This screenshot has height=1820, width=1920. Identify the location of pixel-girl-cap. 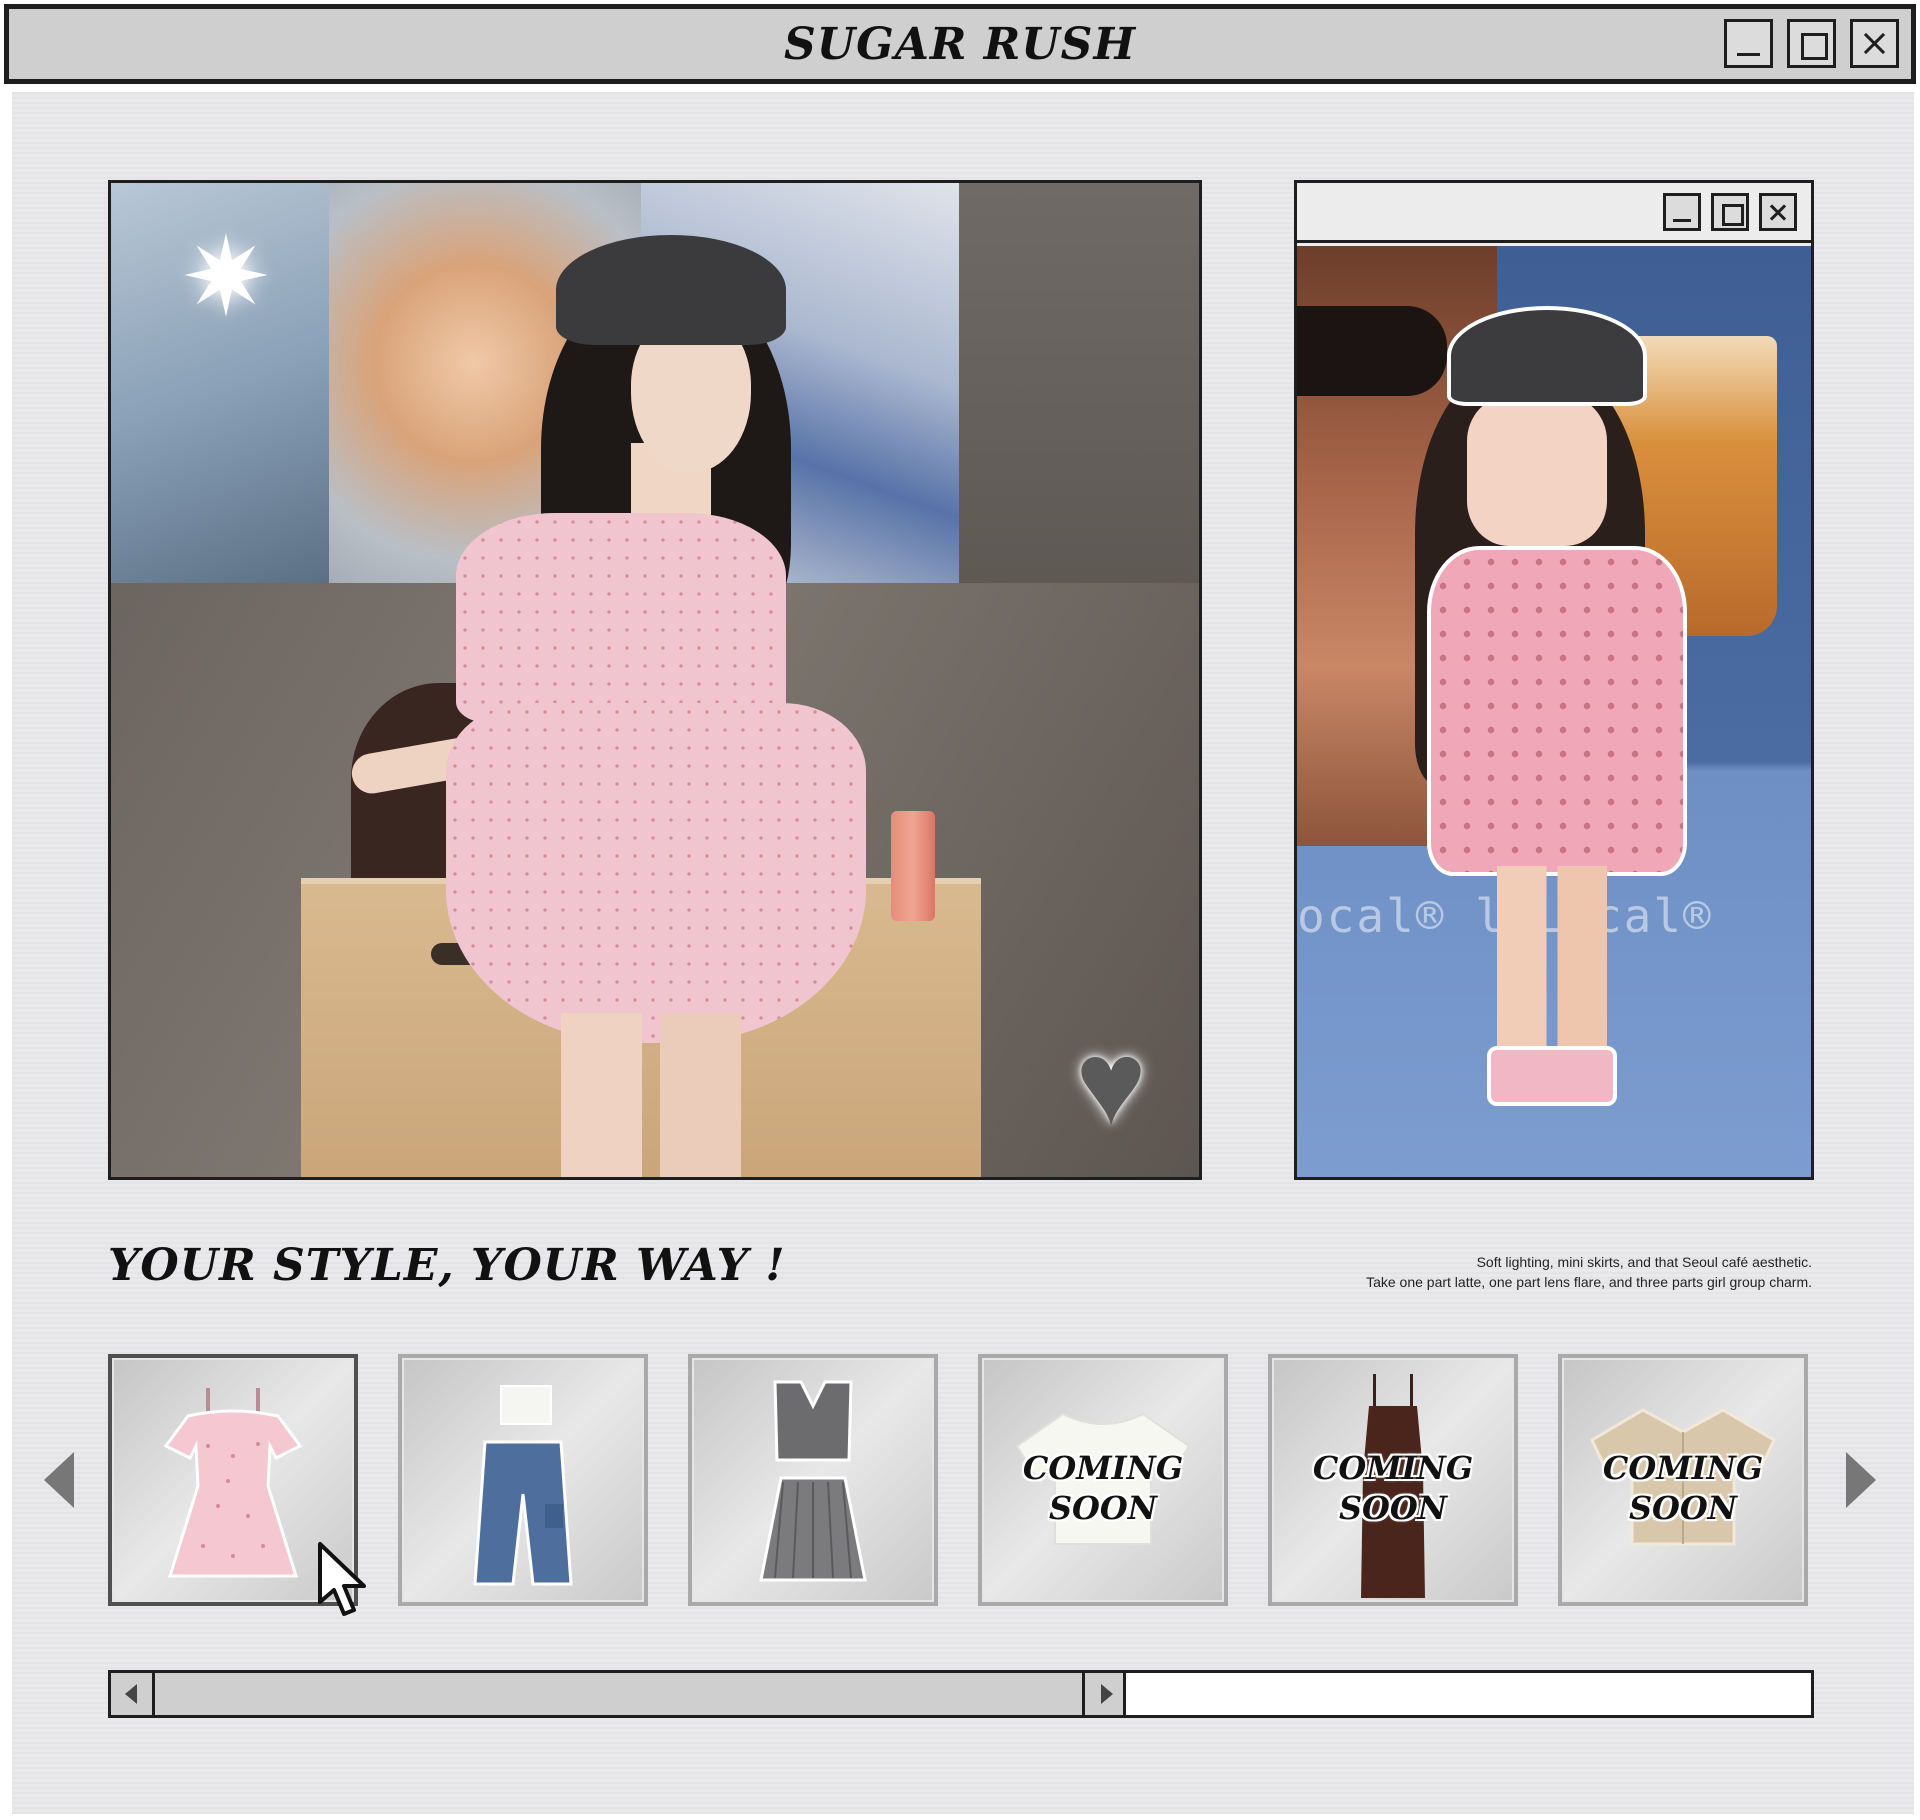
(1547, 356).